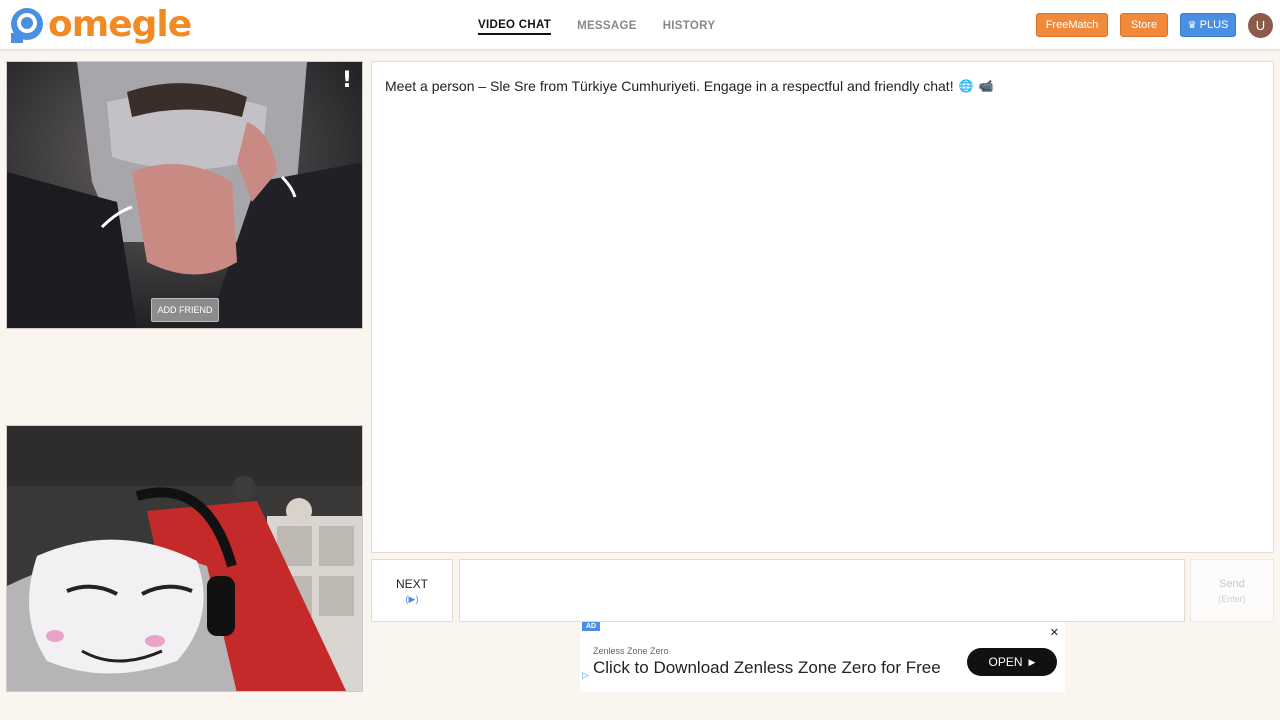 The width and height of the screenshot is (1280, 720). Describe the element at coordinates (515, 25) in the screenshot. I see `tab-video-chat: VIDEO CHAT` at that location.